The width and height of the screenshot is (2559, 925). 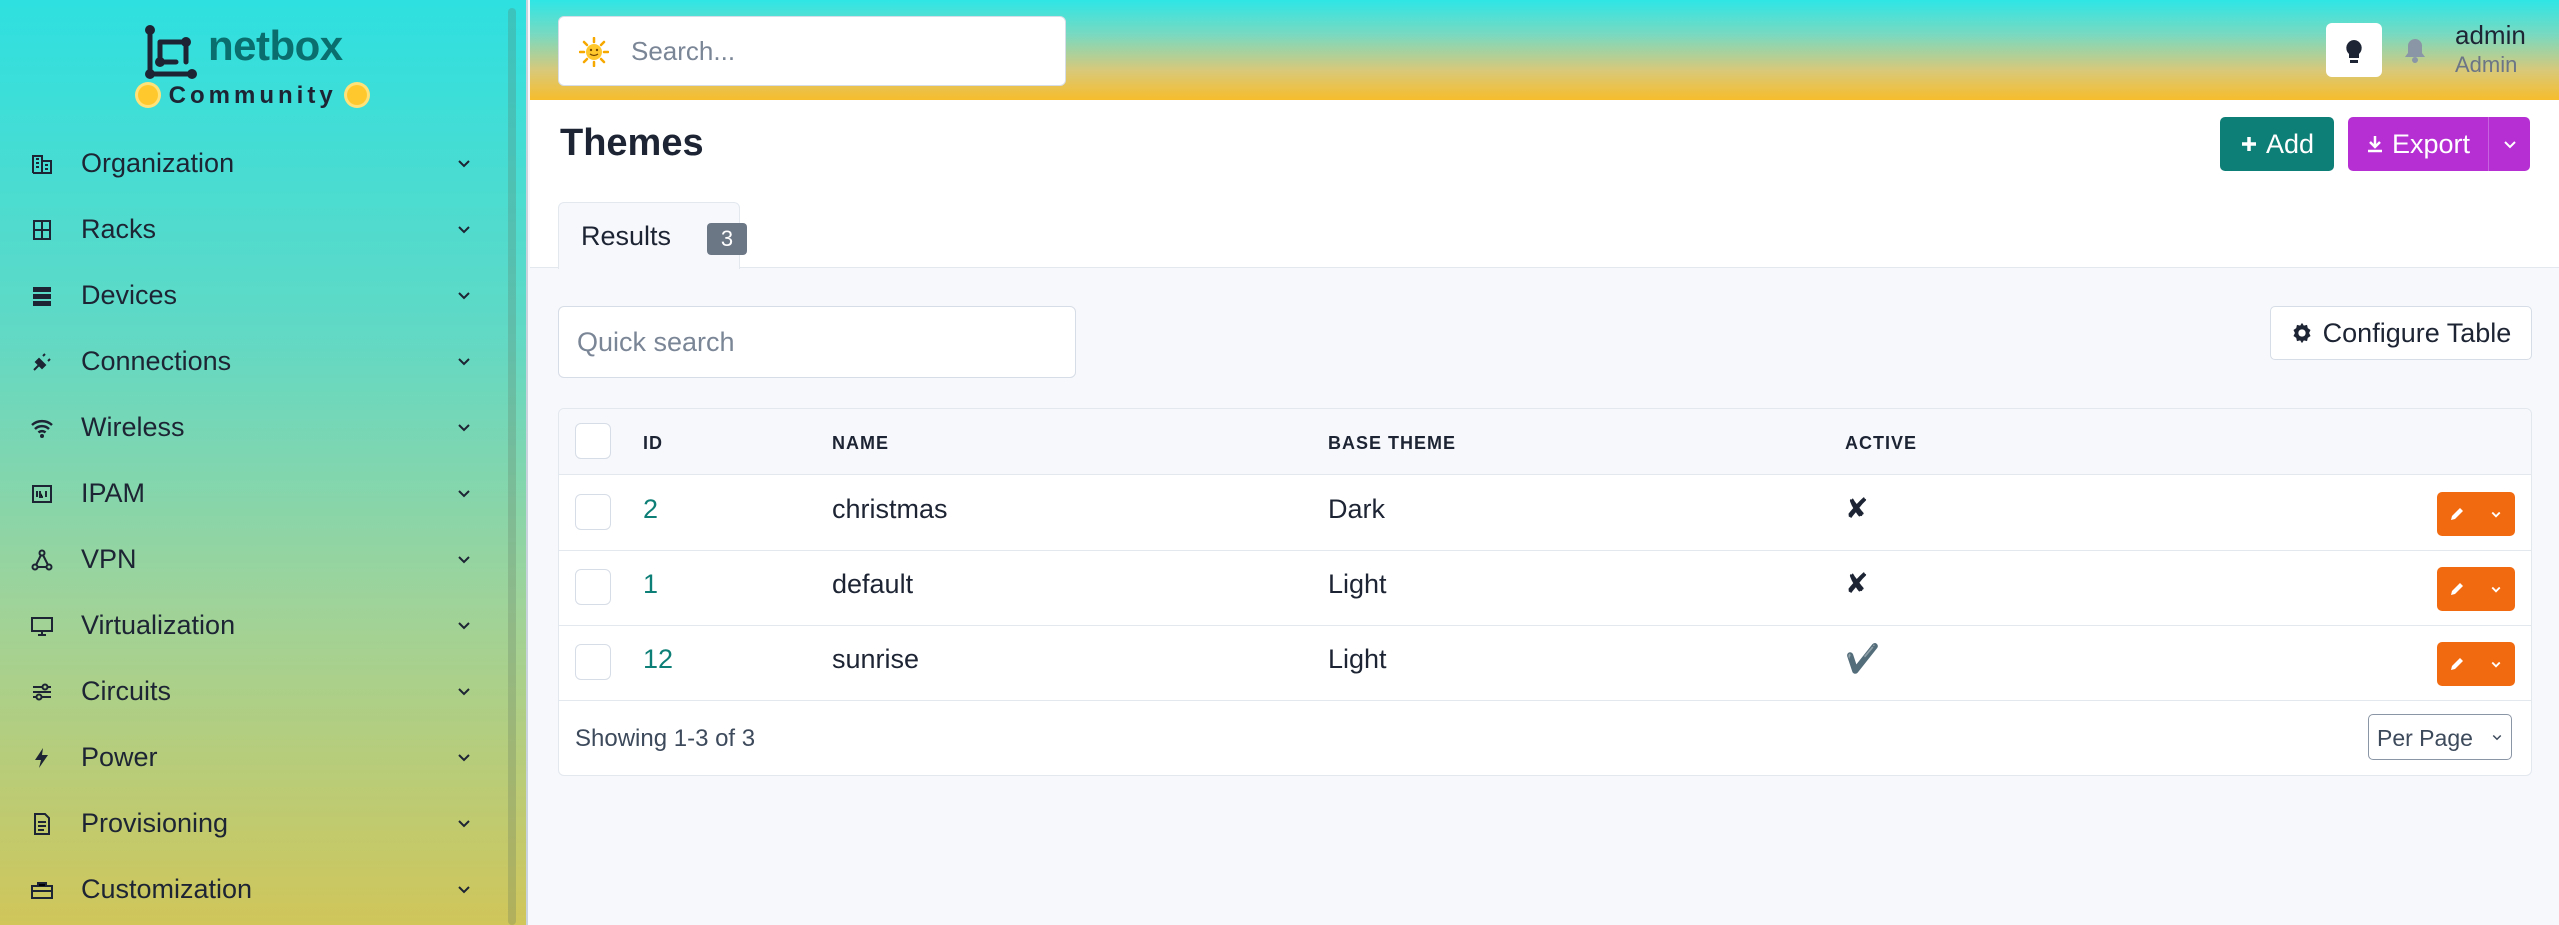 I want to click on sidebar-item-label: Devices, so click(x=129, y=294).